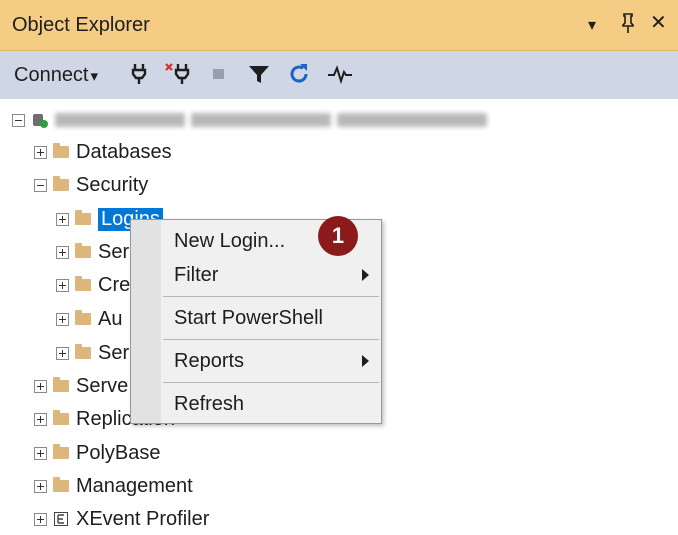 The width and height of the screenshot is (678, 535). Describe the element at coordinates (92, 353) in the screenshot. I see `tree-node-server-audit-specs: Ser` at that location.